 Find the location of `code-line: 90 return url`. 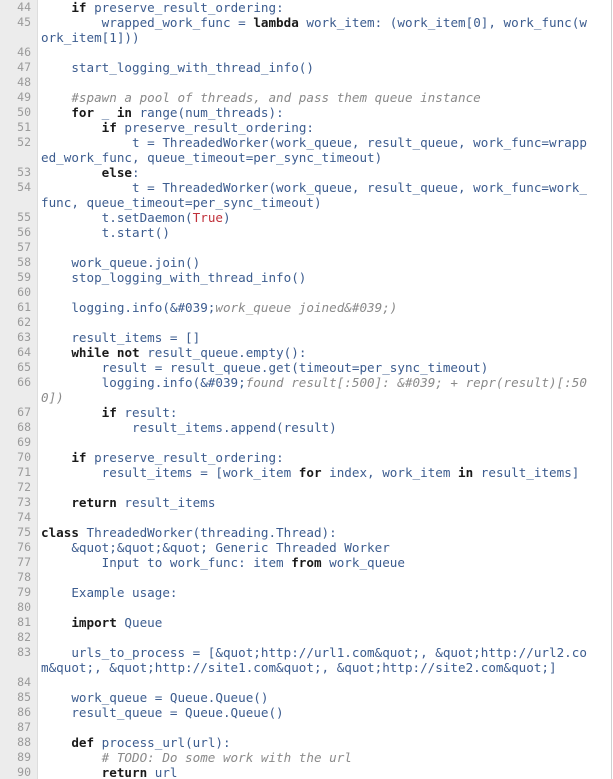

code-line: 90 return url is located at coordinates (305, 772).